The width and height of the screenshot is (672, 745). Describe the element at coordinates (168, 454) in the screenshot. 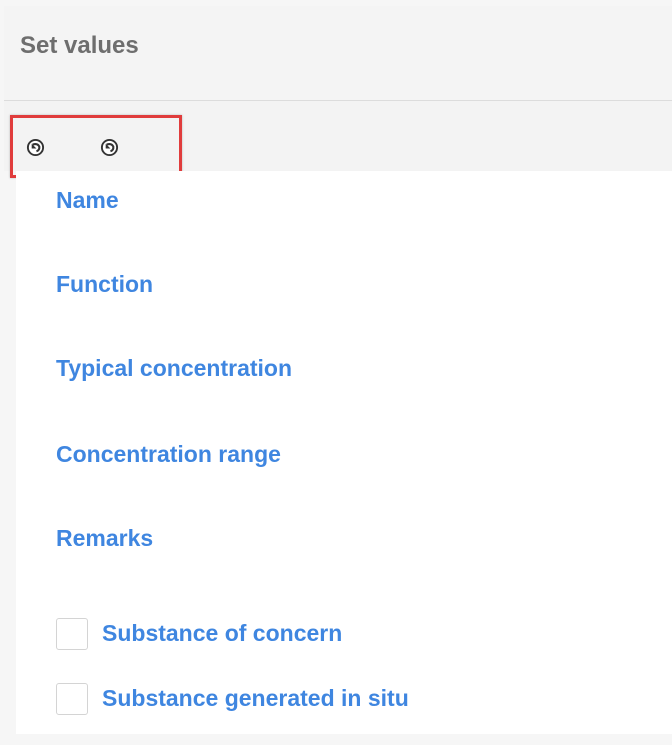

I see `concentration-range-label: Concentration range` at that location.